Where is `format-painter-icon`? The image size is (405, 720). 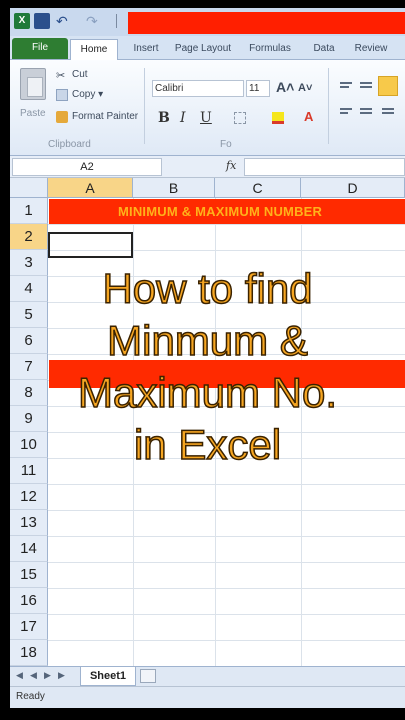
format-painter-icon is located at coordinates (62, 117).